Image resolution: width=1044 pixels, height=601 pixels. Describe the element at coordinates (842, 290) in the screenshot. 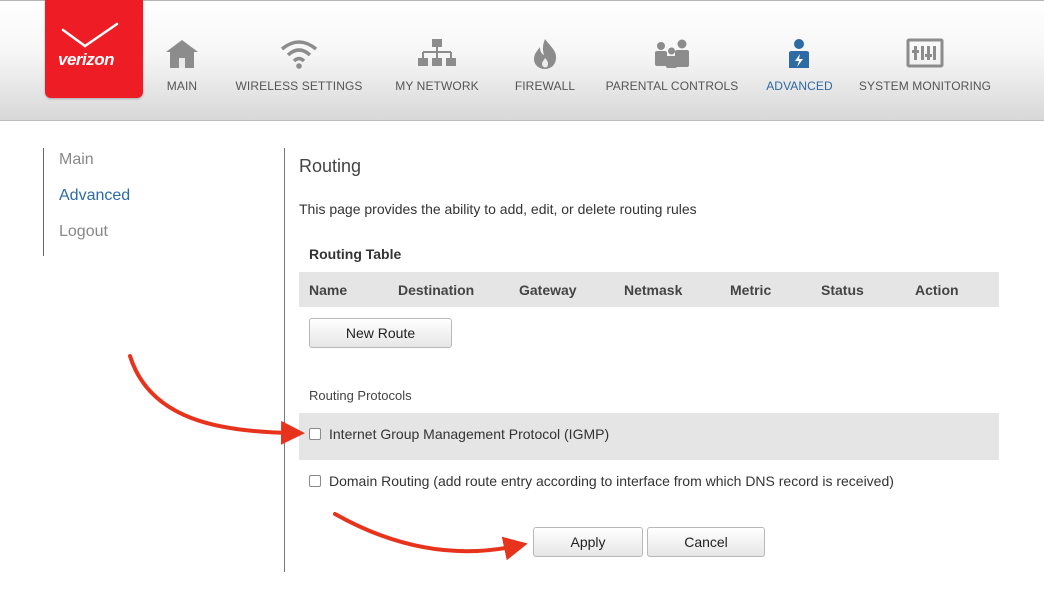

I see `column-header-status: Status` at that location.